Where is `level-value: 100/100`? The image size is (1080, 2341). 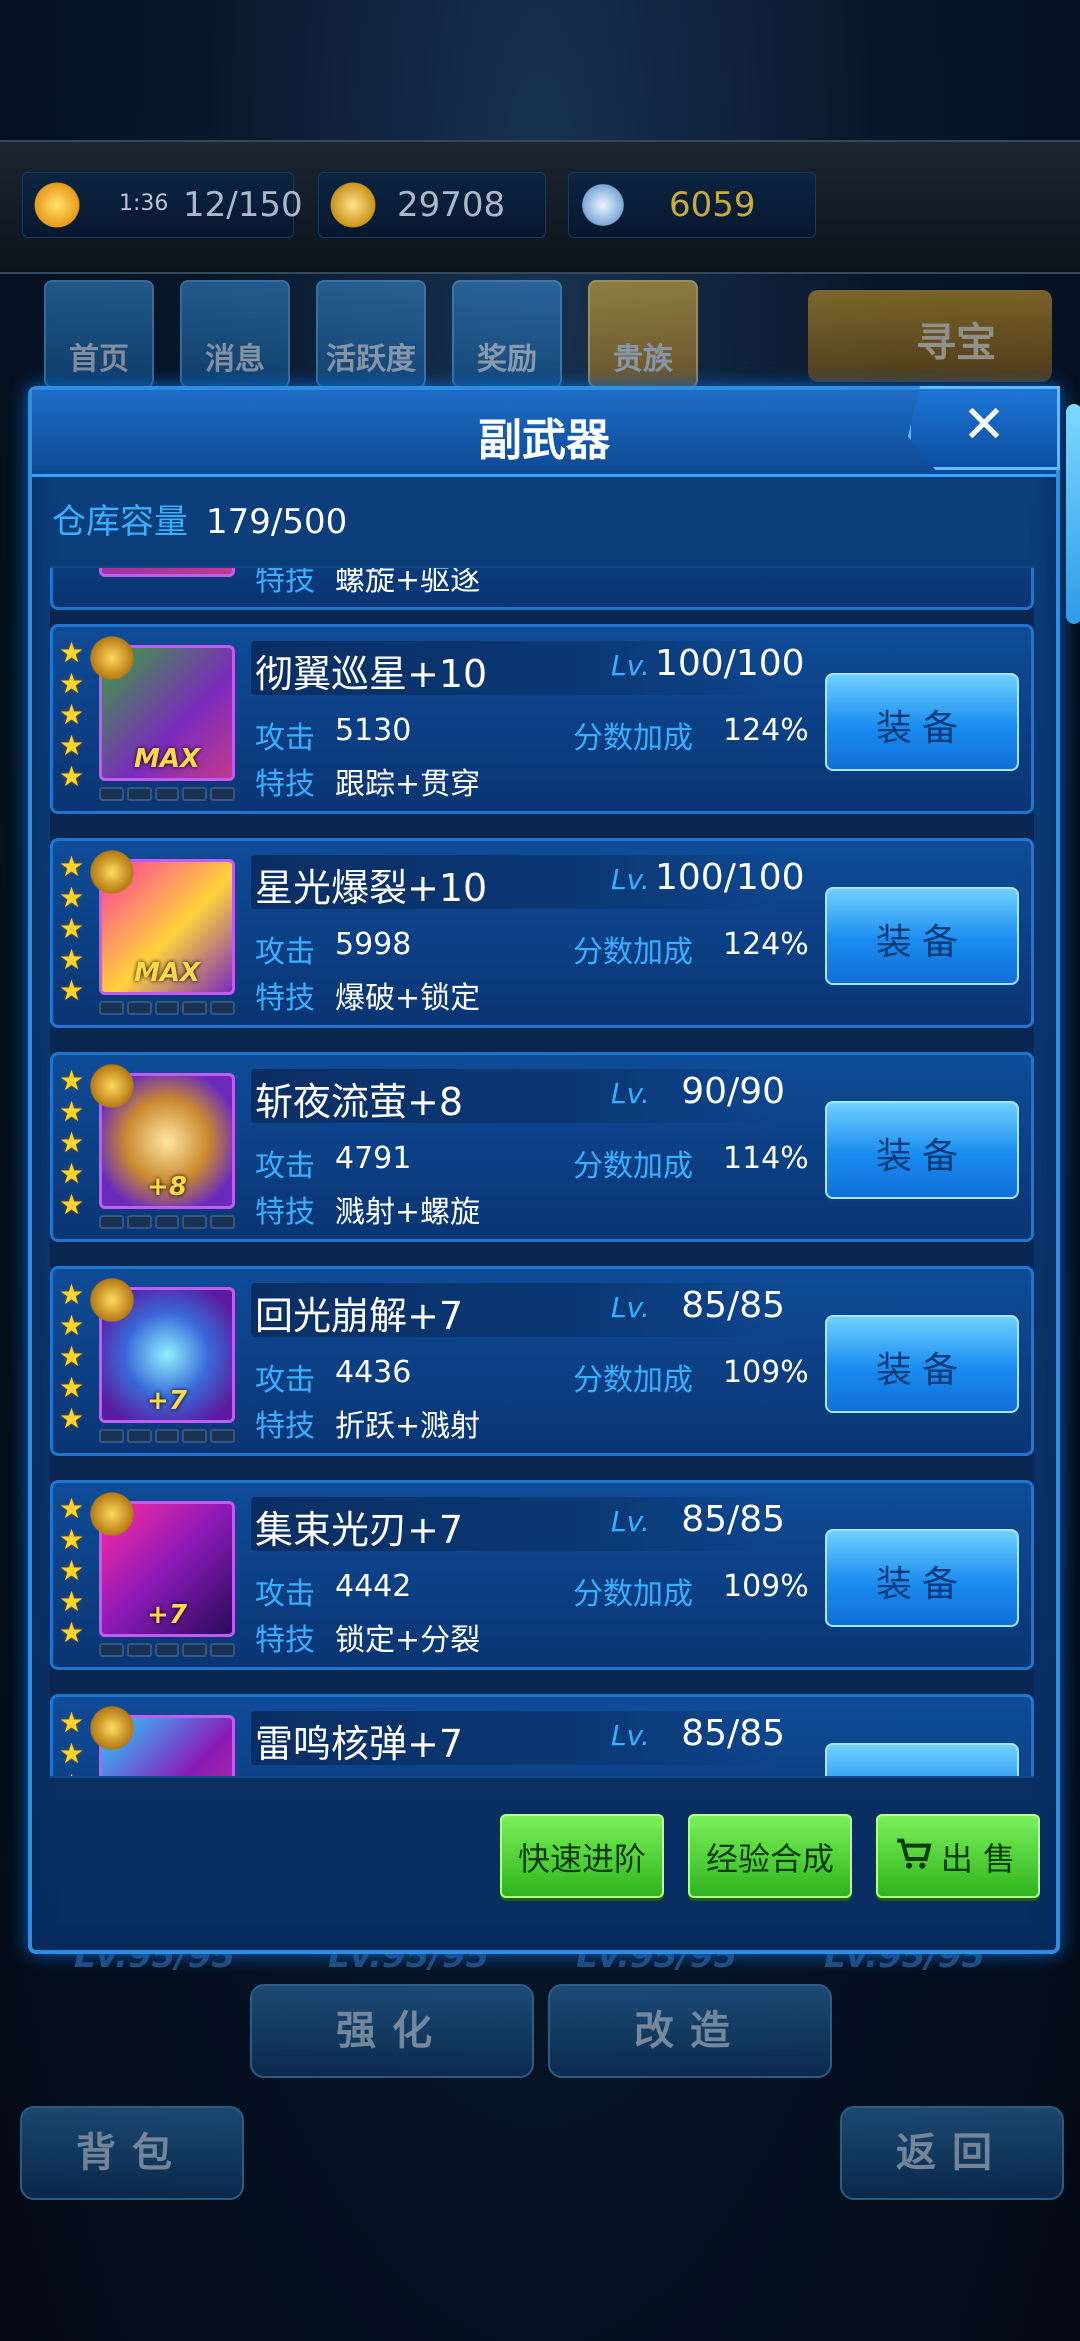
level-value: 100/100 is located at coordinates (730, 663).